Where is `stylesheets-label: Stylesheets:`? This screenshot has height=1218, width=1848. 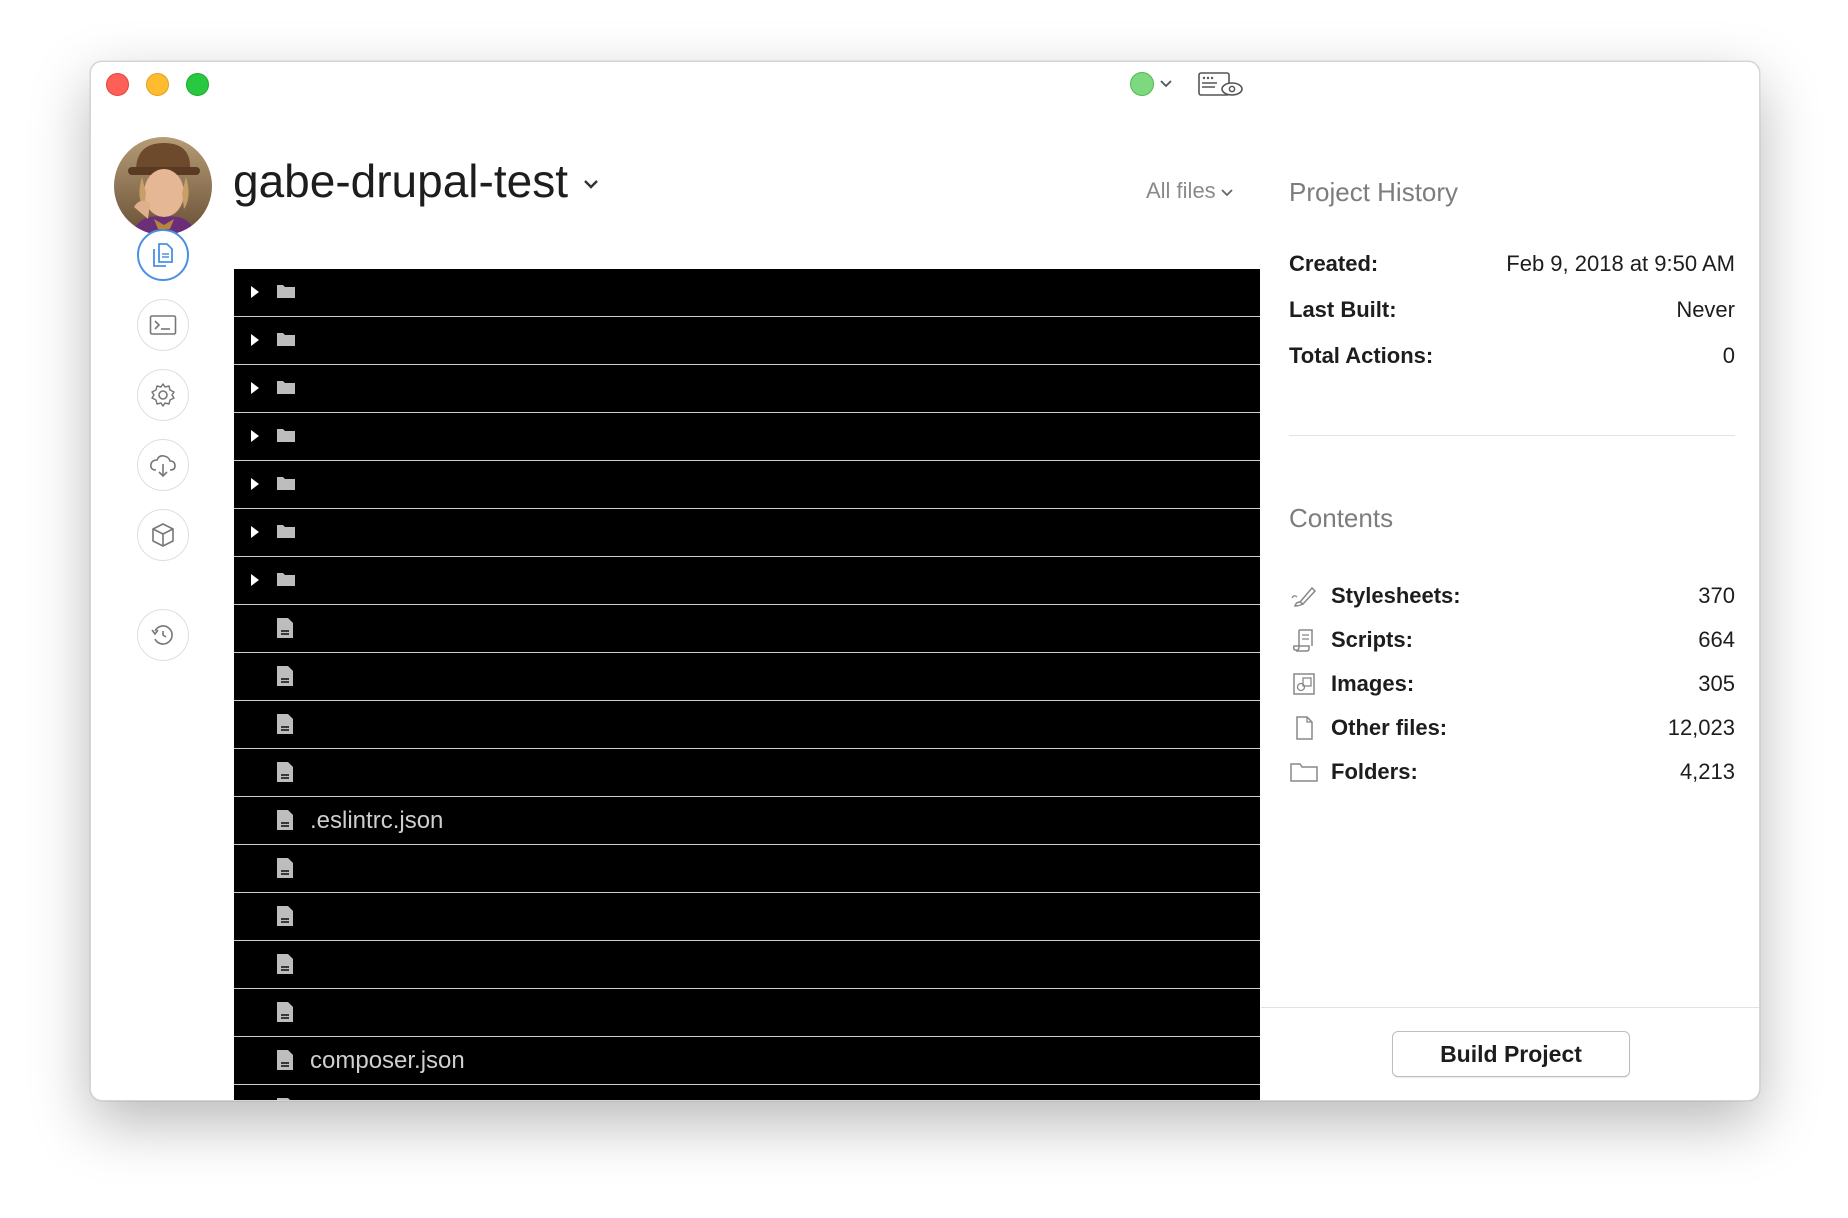 stylesheets-label: Stylesheets: is located at coordinates (1396, 595).